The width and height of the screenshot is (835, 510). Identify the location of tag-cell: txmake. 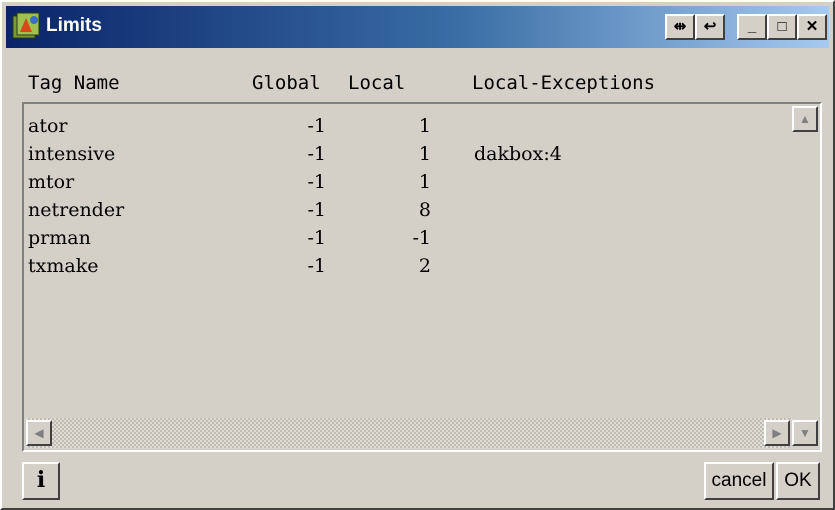
(63, 266).